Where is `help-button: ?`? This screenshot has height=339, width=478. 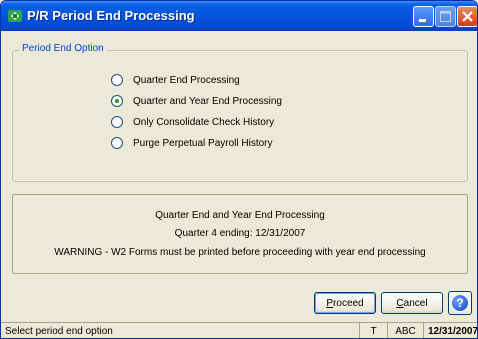
help-button: ? is located at coordinates (460, 303).